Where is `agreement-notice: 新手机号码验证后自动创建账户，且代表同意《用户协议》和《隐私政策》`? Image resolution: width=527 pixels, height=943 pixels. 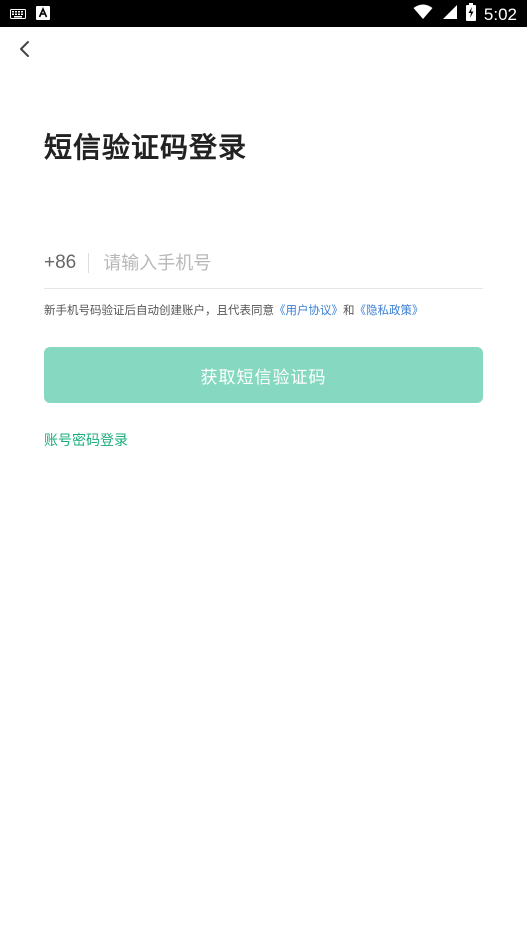
agreement-notice: 新手机号码验证后自动创建账户，且代表同意《用户协议》和《隐私政策》 is located at coordinates (234, 310).